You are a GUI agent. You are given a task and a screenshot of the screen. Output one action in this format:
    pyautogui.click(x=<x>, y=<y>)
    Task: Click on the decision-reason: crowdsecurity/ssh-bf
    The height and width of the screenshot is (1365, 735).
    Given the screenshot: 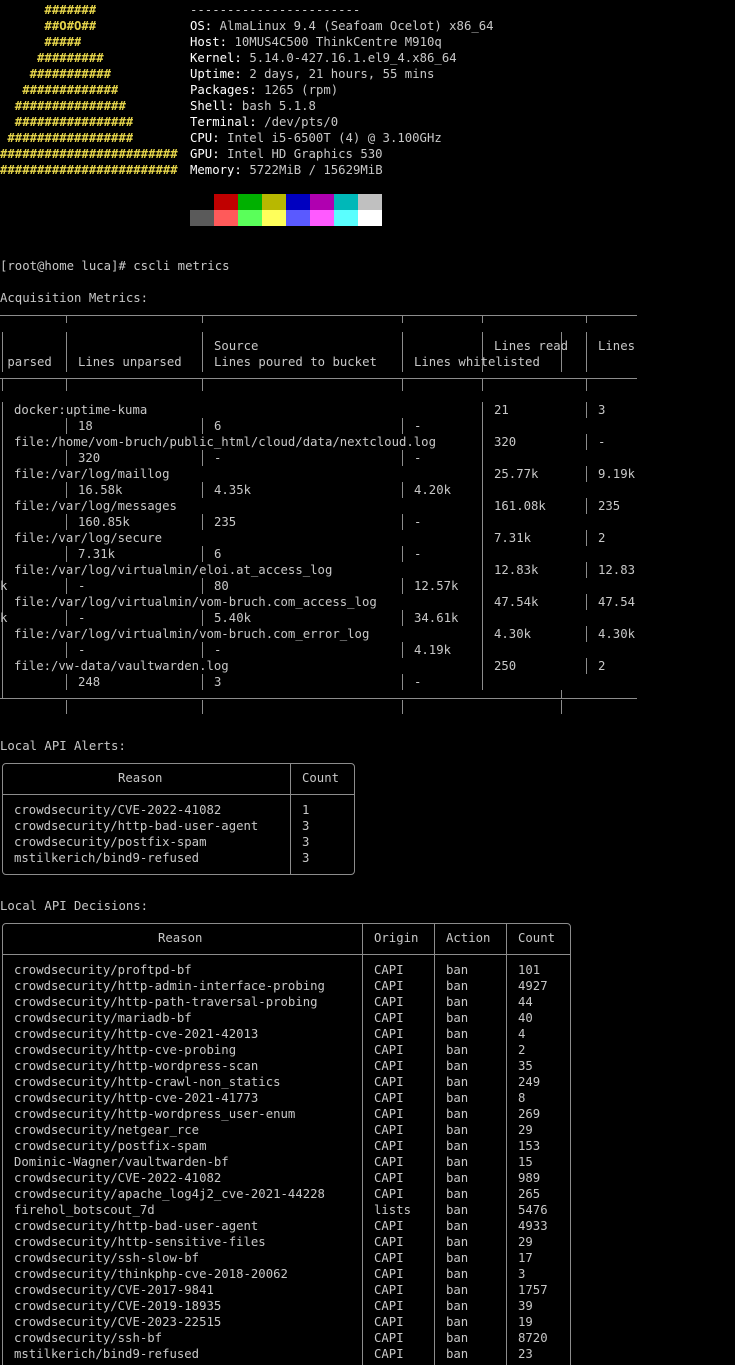 What is the action you would take?
    pyautogui.click(x=88, y=1338)
    